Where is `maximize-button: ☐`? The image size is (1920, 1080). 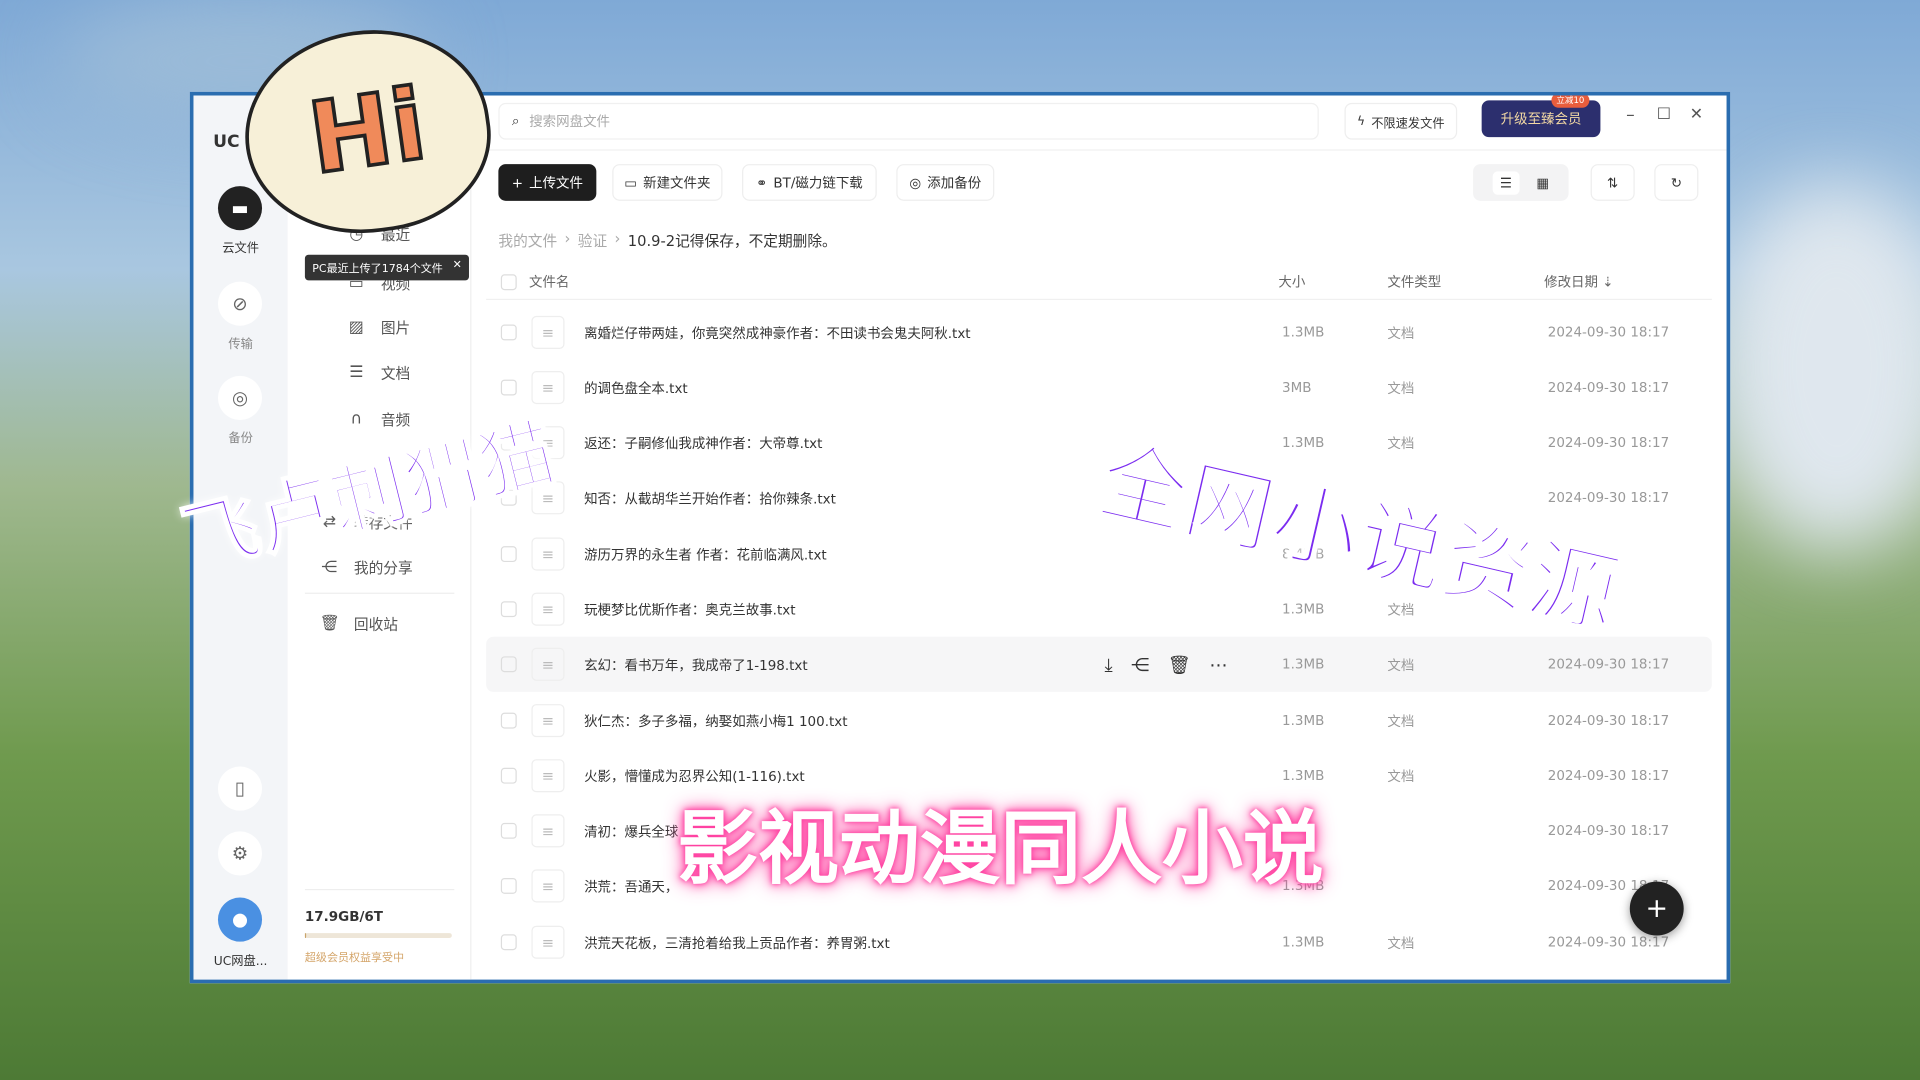
maximize-button: ☐ is located at coordinates (1664, 114).